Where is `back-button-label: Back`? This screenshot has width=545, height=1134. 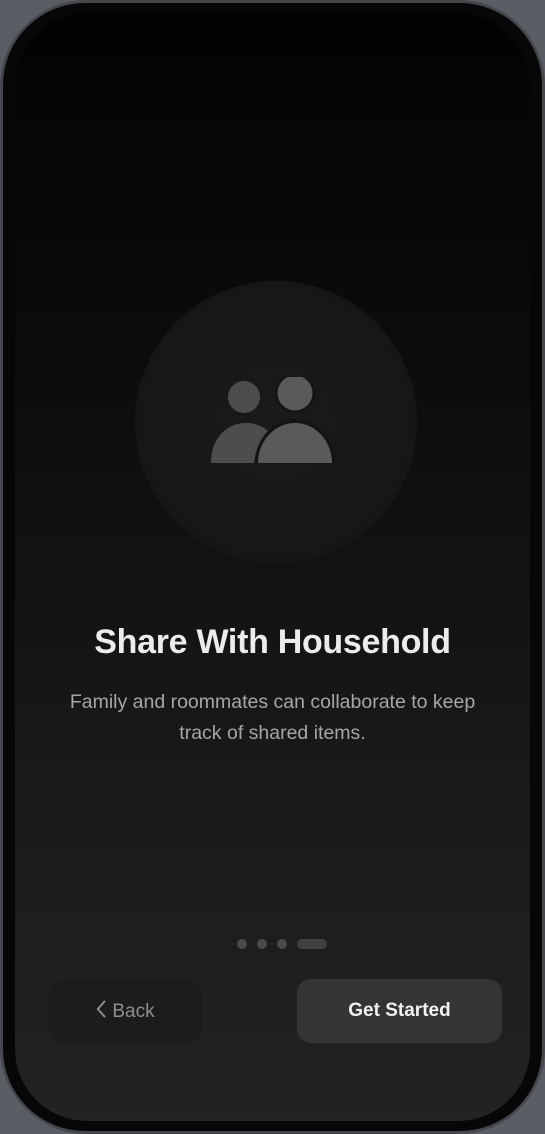 back-button-label: Back is located at coordinates (133, 1011).